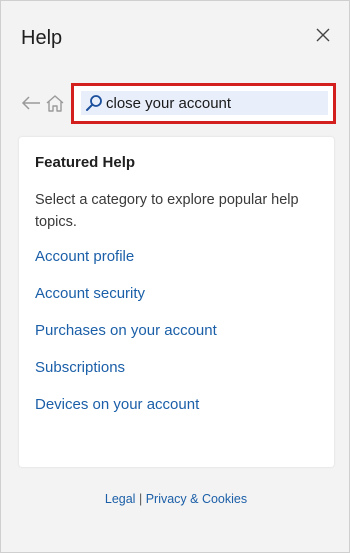  What do you see at coordinates (85, 162) in the screenshot?
I see `featured-help-title: Featured Help` at bounding box center [85, 162].